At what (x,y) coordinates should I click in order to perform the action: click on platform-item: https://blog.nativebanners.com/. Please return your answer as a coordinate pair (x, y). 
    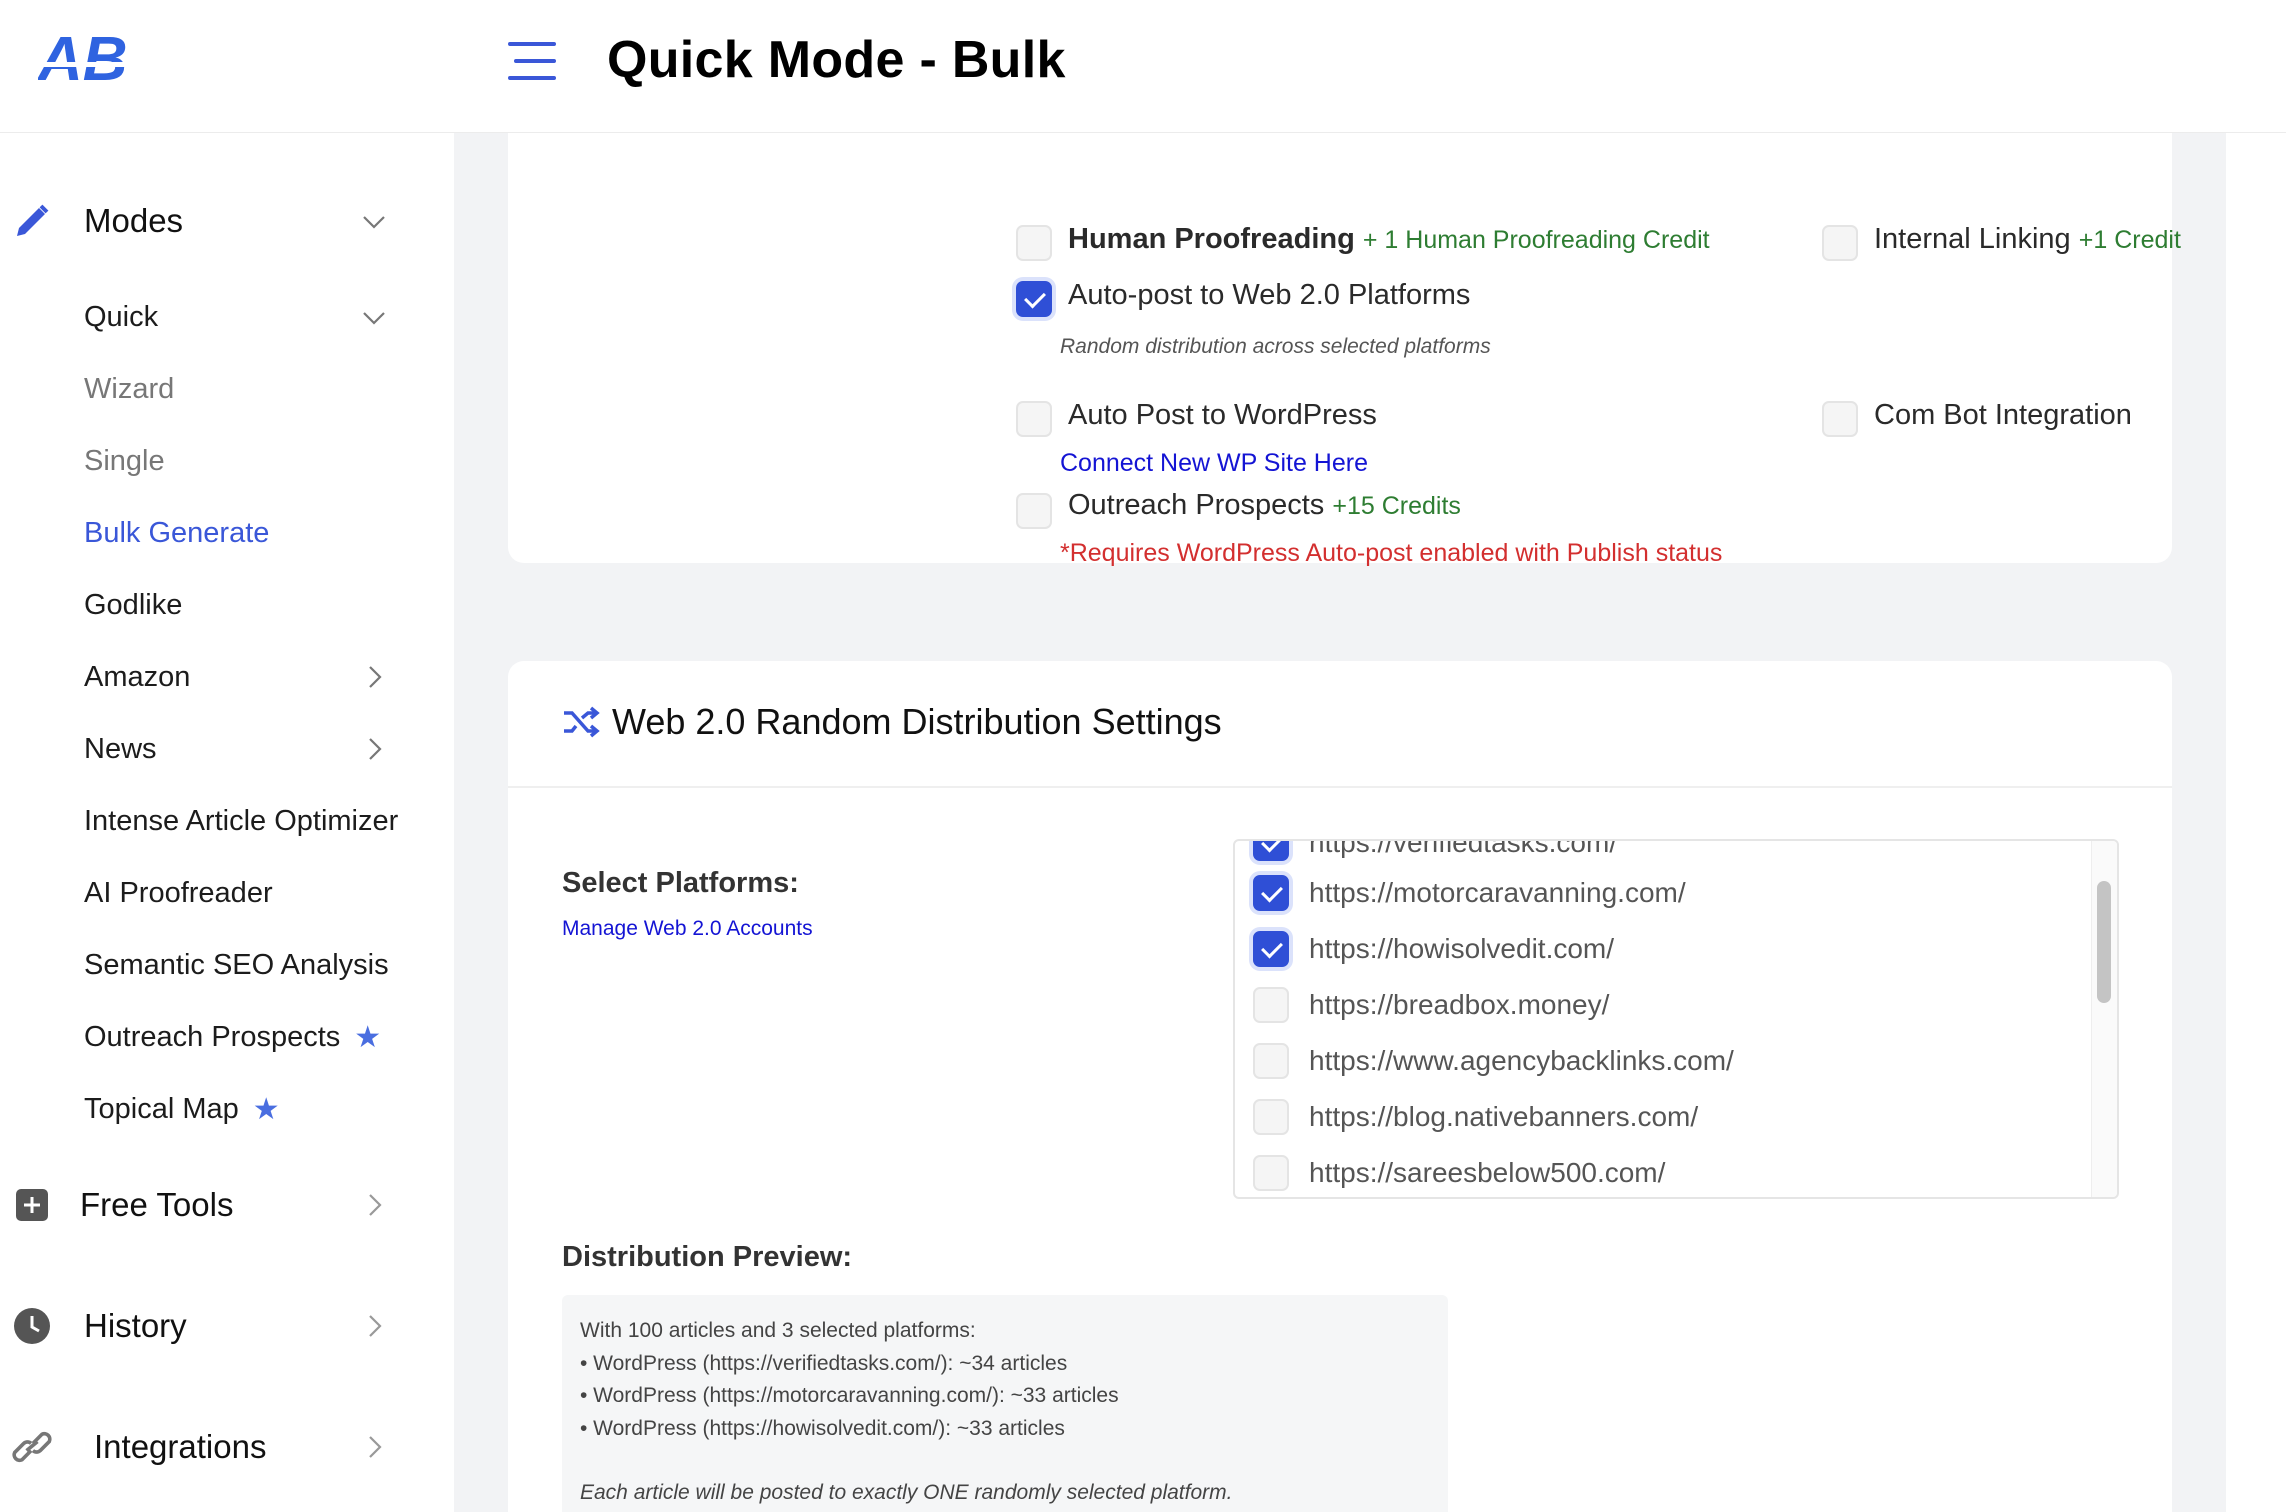
    Looking at the image, I should click on (1475, 1117).